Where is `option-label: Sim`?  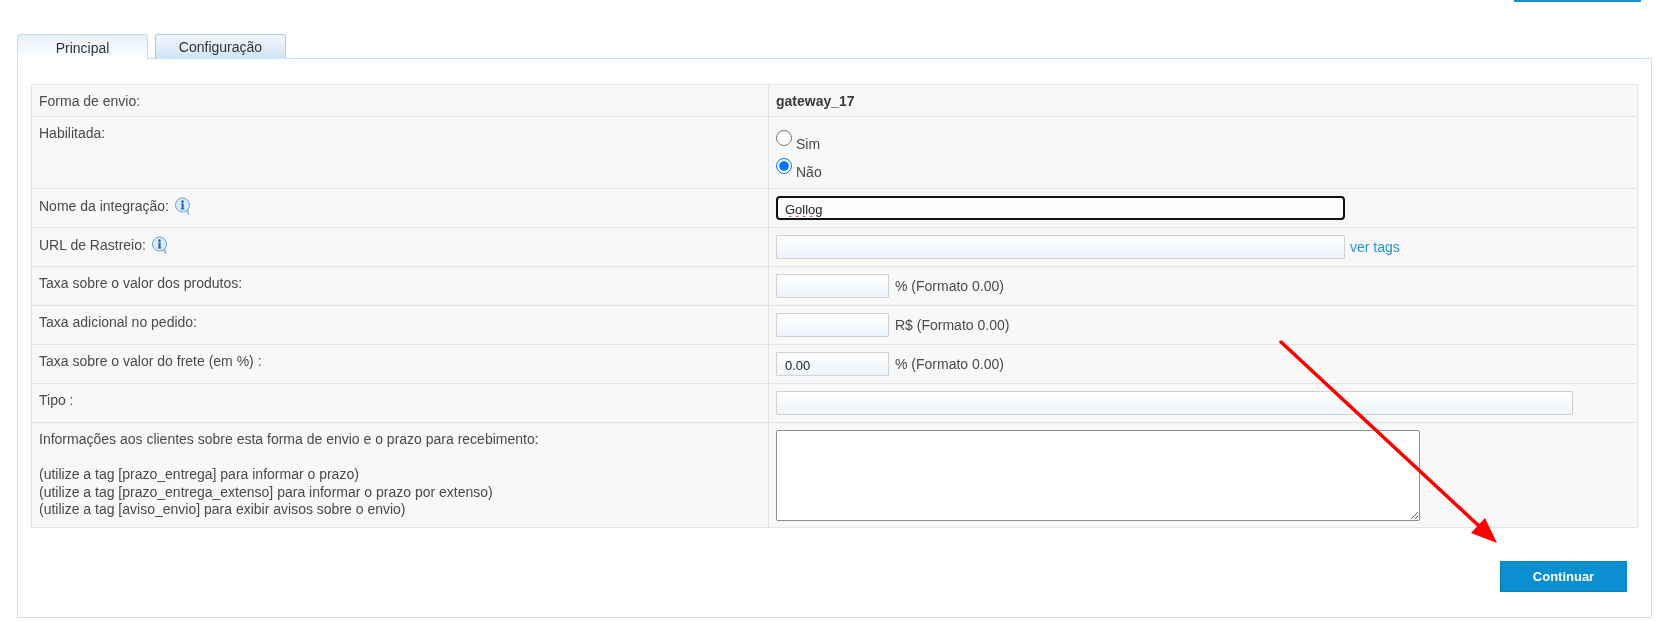
option-label: Sim is located at coordinates (808, 144).